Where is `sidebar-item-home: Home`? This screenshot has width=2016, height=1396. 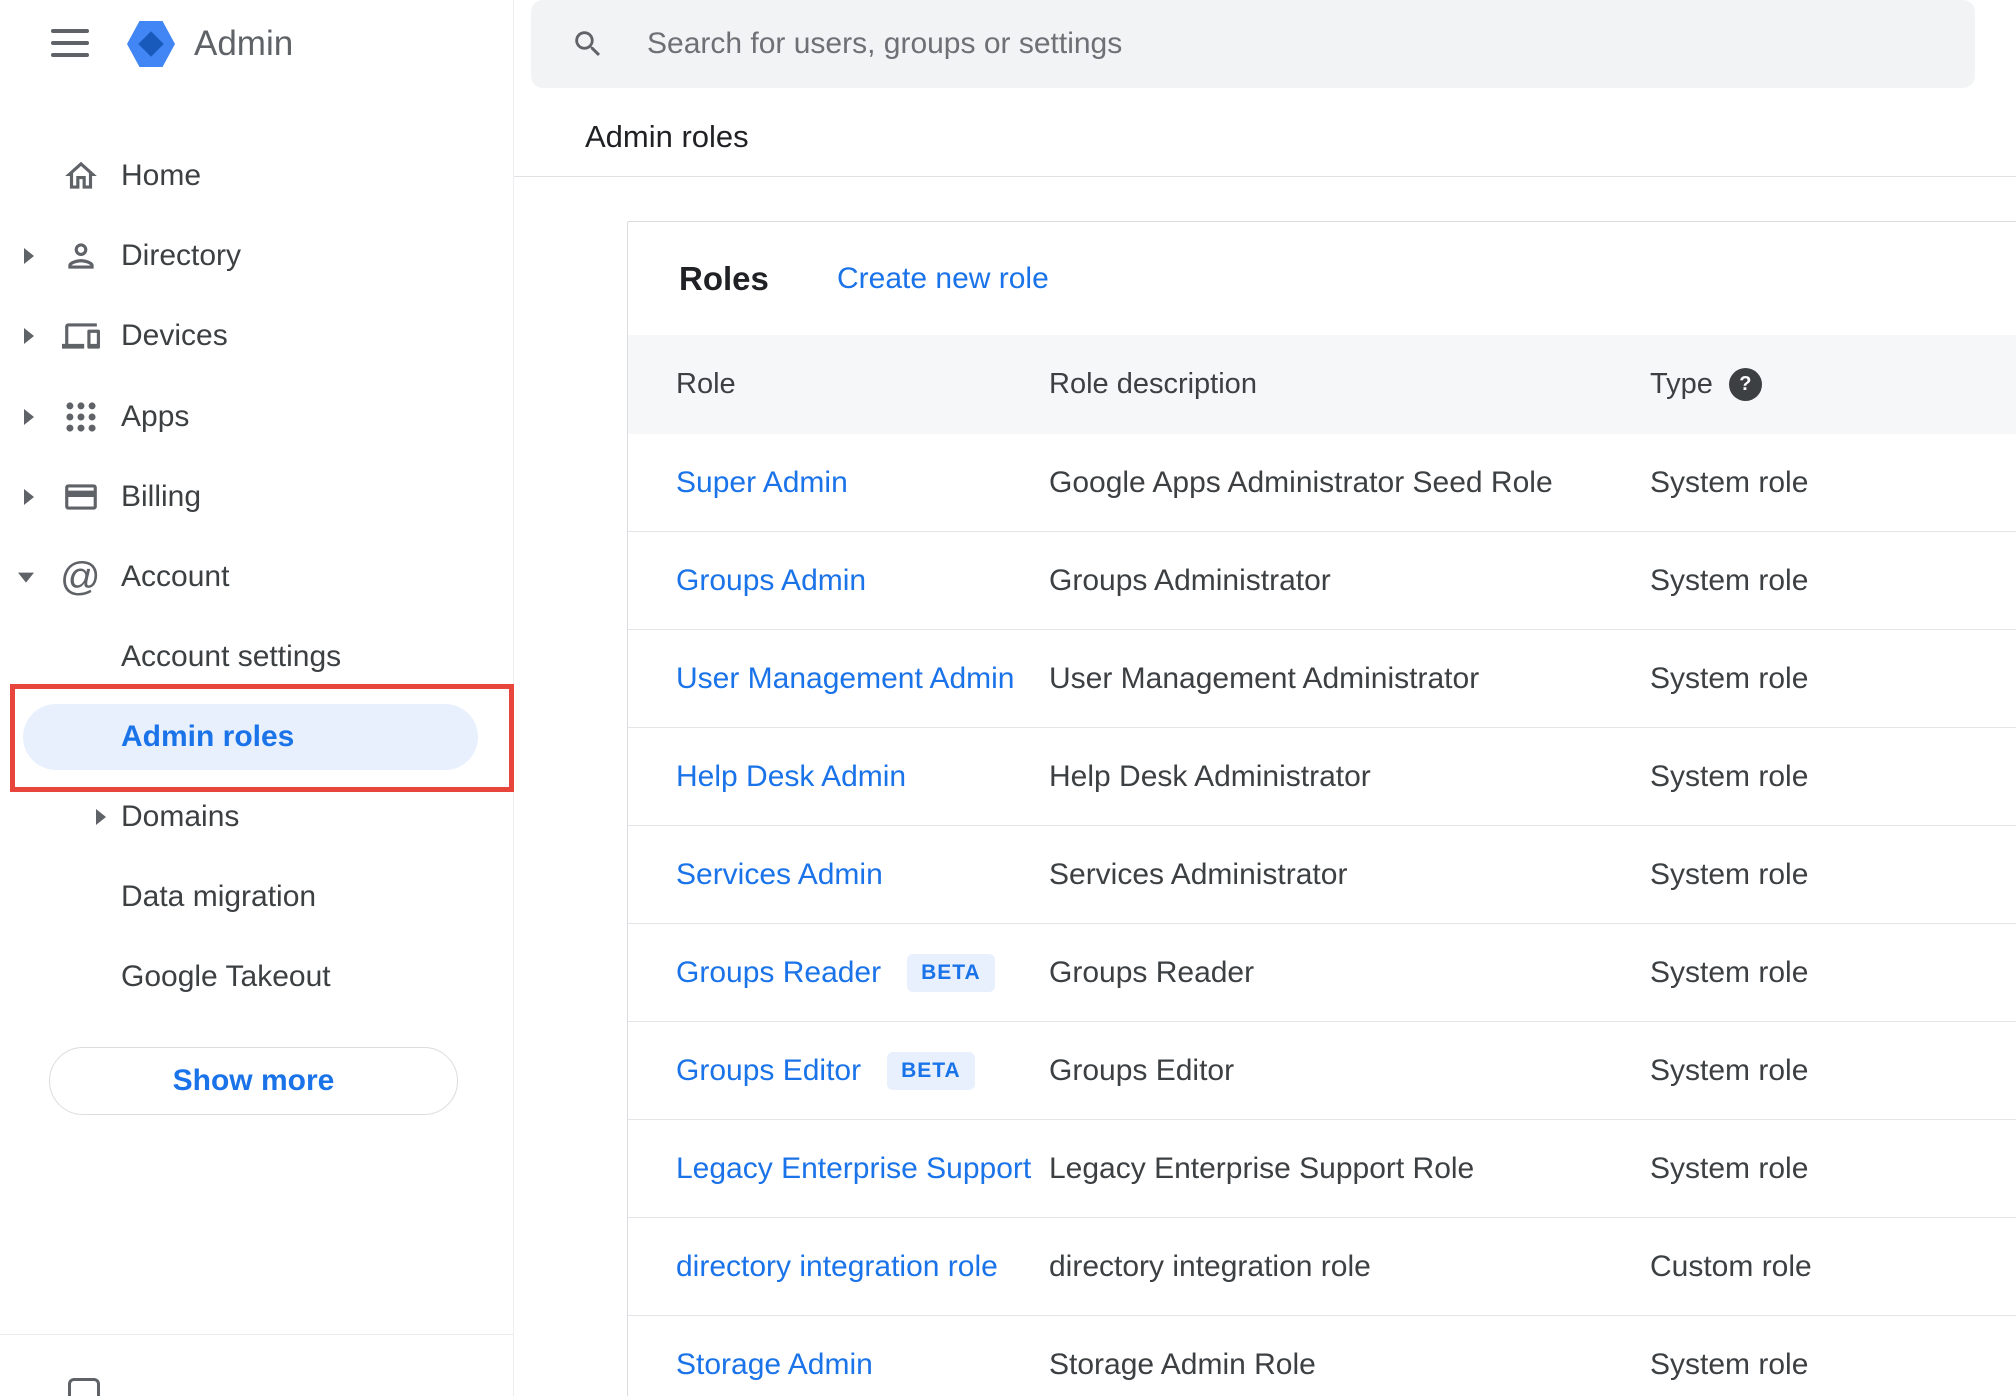
sidebar-item-home: Home is located at coordinates (256, 176).